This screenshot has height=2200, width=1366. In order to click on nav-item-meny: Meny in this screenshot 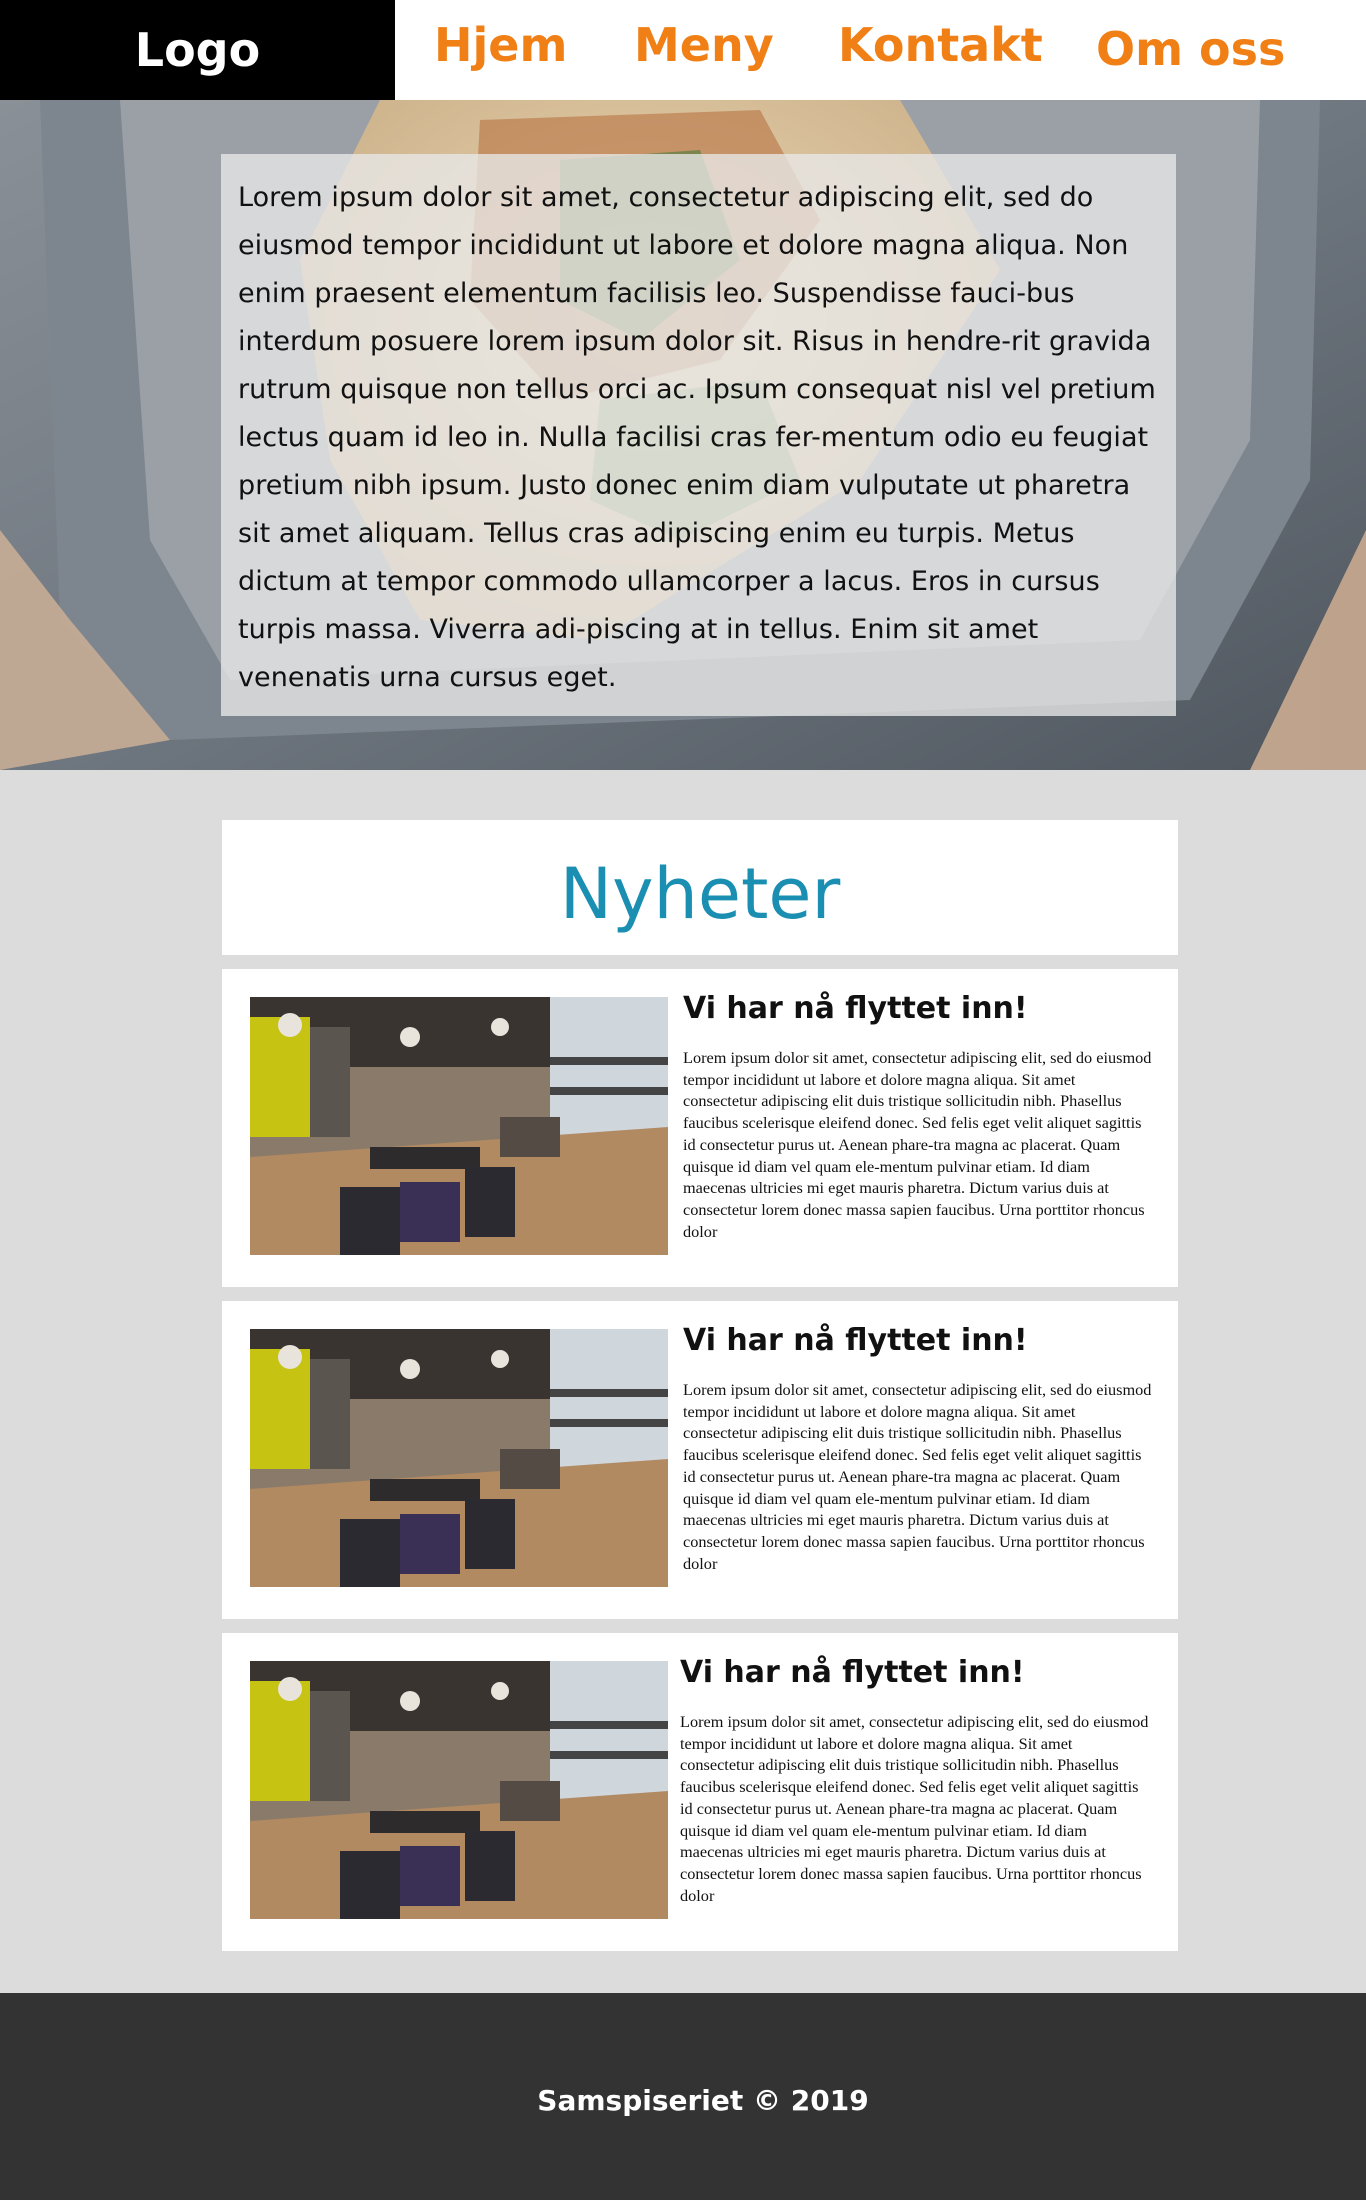, I will do `click(704, 45)`.